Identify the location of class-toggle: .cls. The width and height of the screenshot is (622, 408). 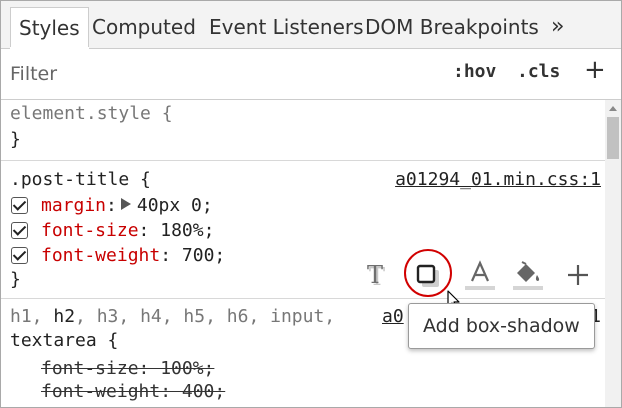
(538, 71).